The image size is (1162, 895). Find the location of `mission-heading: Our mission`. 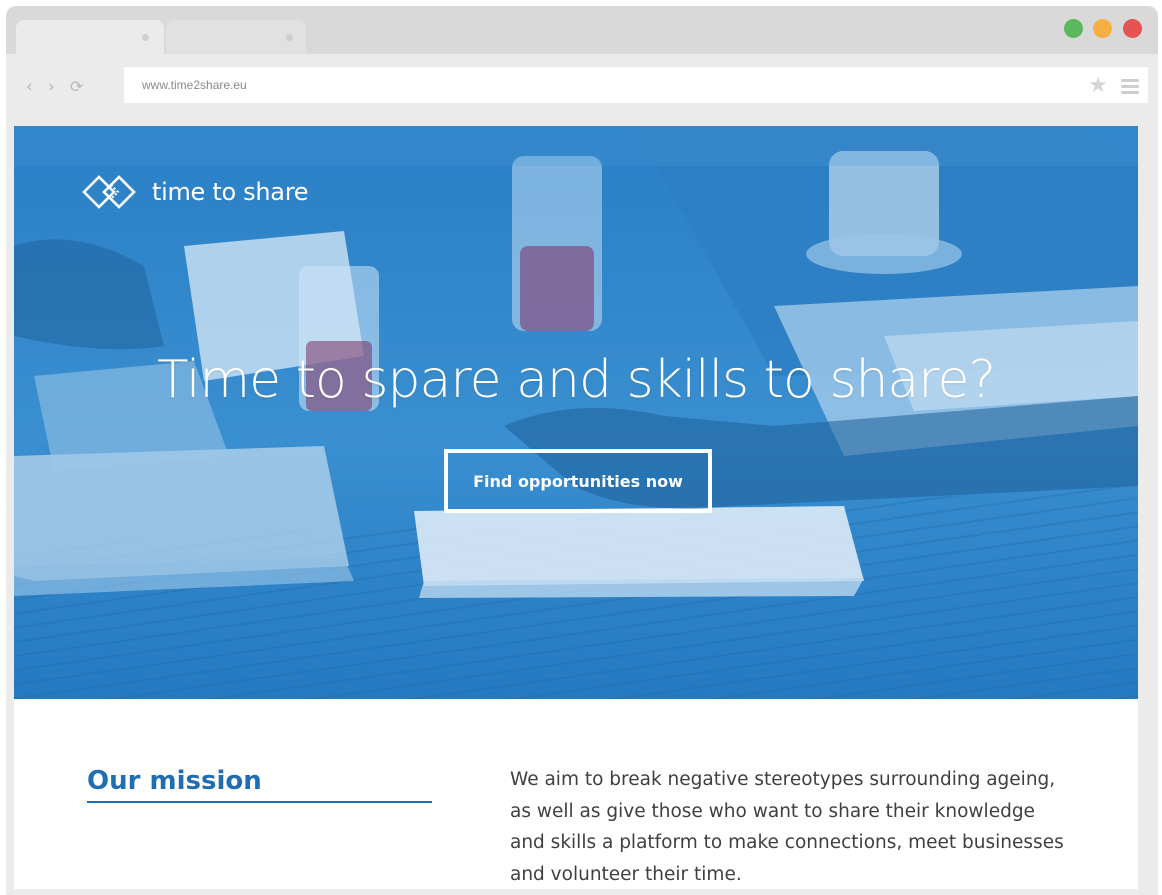

mission-heading: Our mission is located at coordinates (259, 784).